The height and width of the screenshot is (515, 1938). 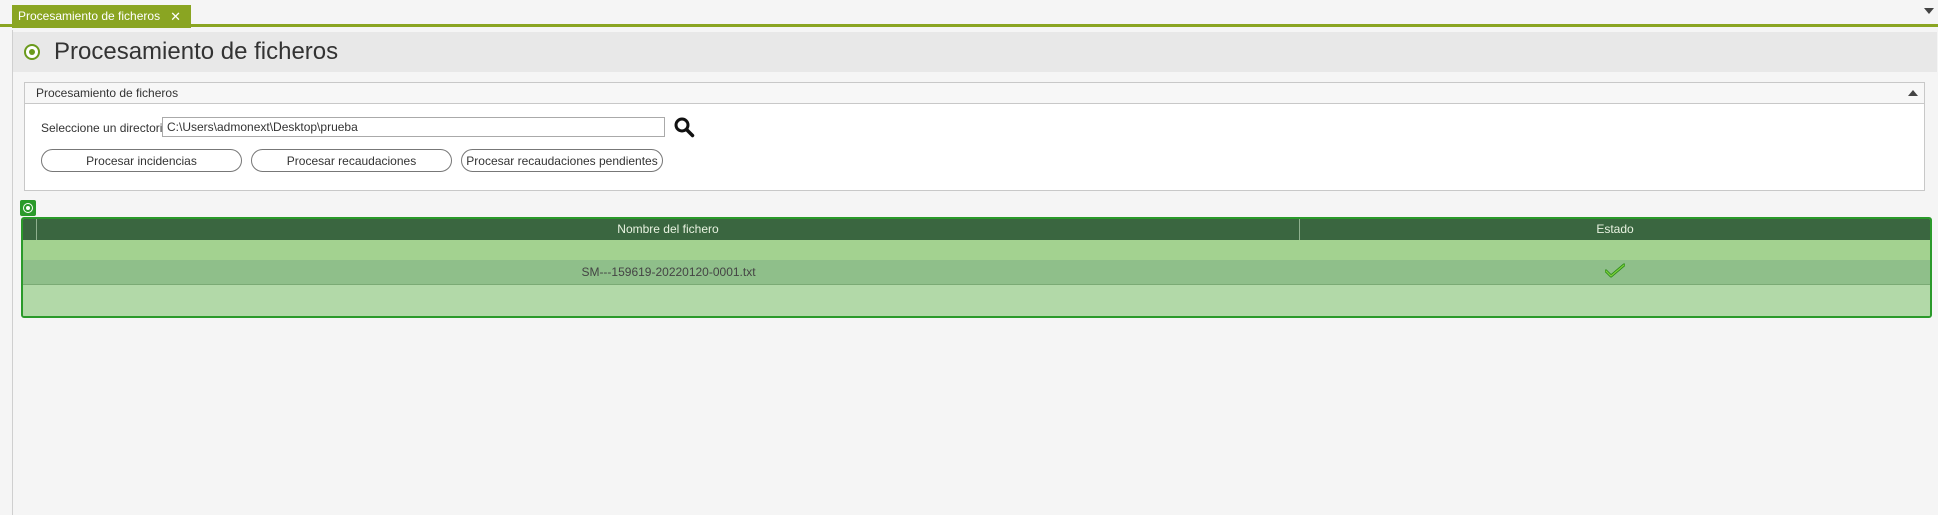 What do you see at coordinates (196, 51) in the screenshot?
I see `page-title: Procesamiento de ficheros` at bounding box center [196, 51].